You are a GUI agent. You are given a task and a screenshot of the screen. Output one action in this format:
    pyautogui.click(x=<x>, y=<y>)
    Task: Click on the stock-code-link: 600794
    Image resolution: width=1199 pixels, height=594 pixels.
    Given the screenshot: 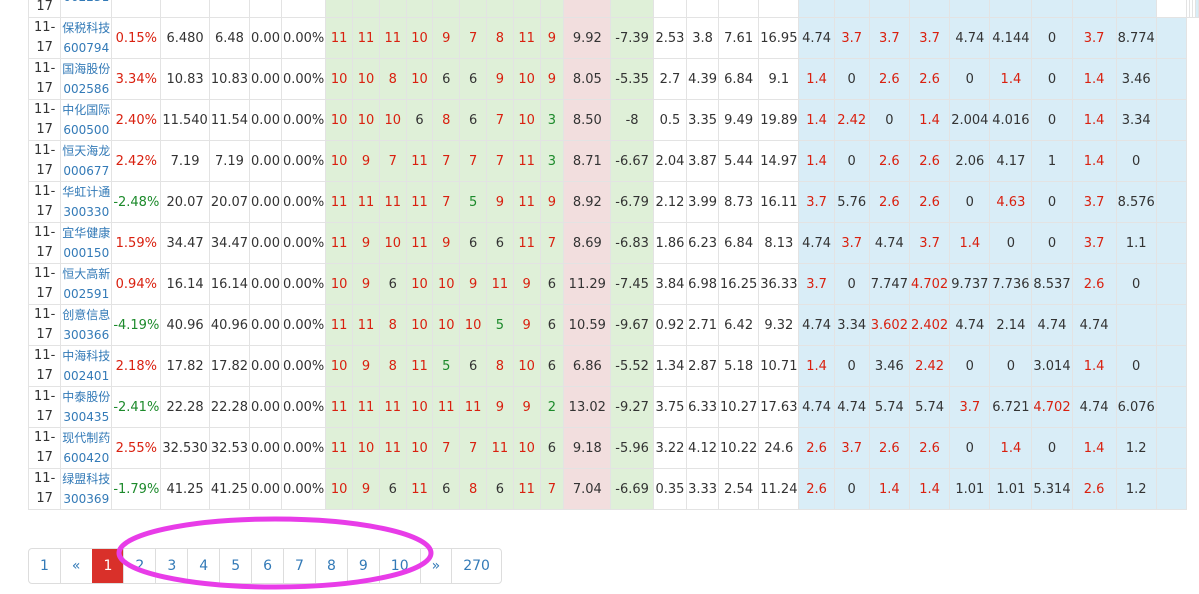 What is the action you would take?
    pyautogui.click(x=86, y=48)
    